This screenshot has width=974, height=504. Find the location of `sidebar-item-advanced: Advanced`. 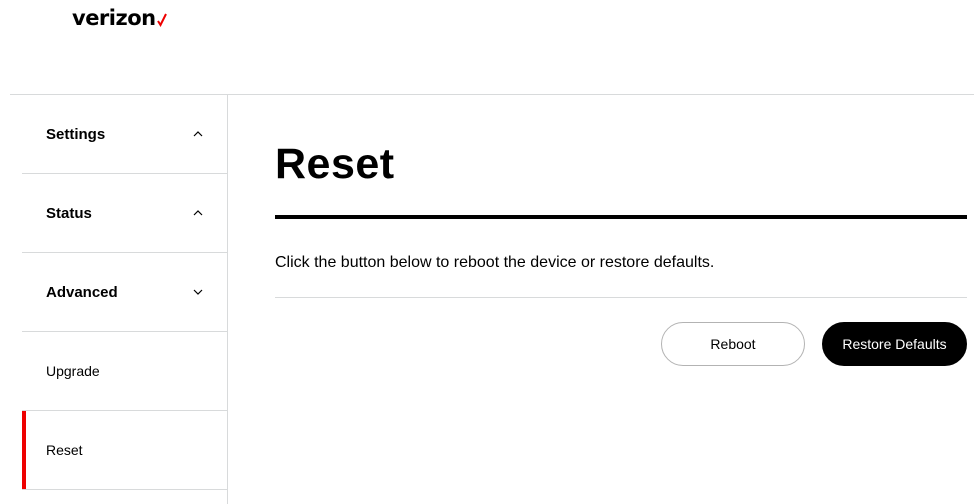

sidebar-item-advanced: Advanced is located at coordinates (124, 292).